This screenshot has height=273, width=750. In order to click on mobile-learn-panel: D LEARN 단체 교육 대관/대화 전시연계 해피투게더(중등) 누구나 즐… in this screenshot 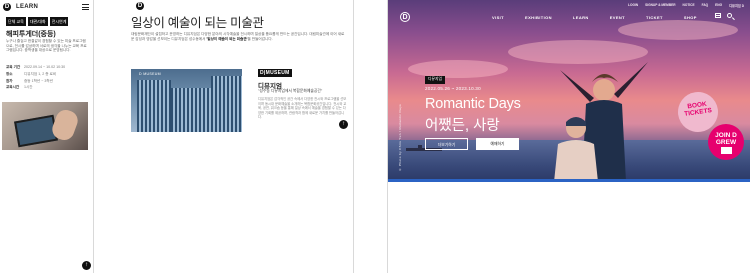, I will do `click(46, 136)`.